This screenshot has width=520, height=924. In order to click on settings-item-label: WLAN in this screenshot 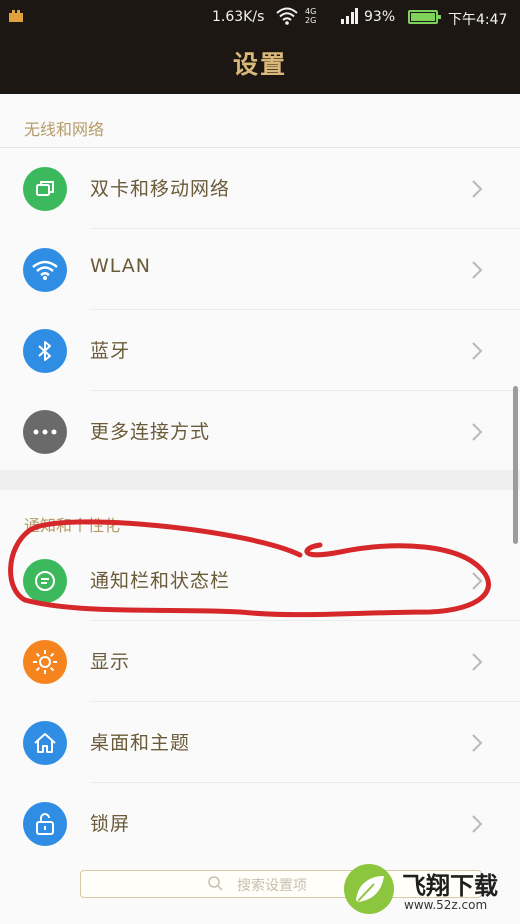, I will do `click(121, 266)`.